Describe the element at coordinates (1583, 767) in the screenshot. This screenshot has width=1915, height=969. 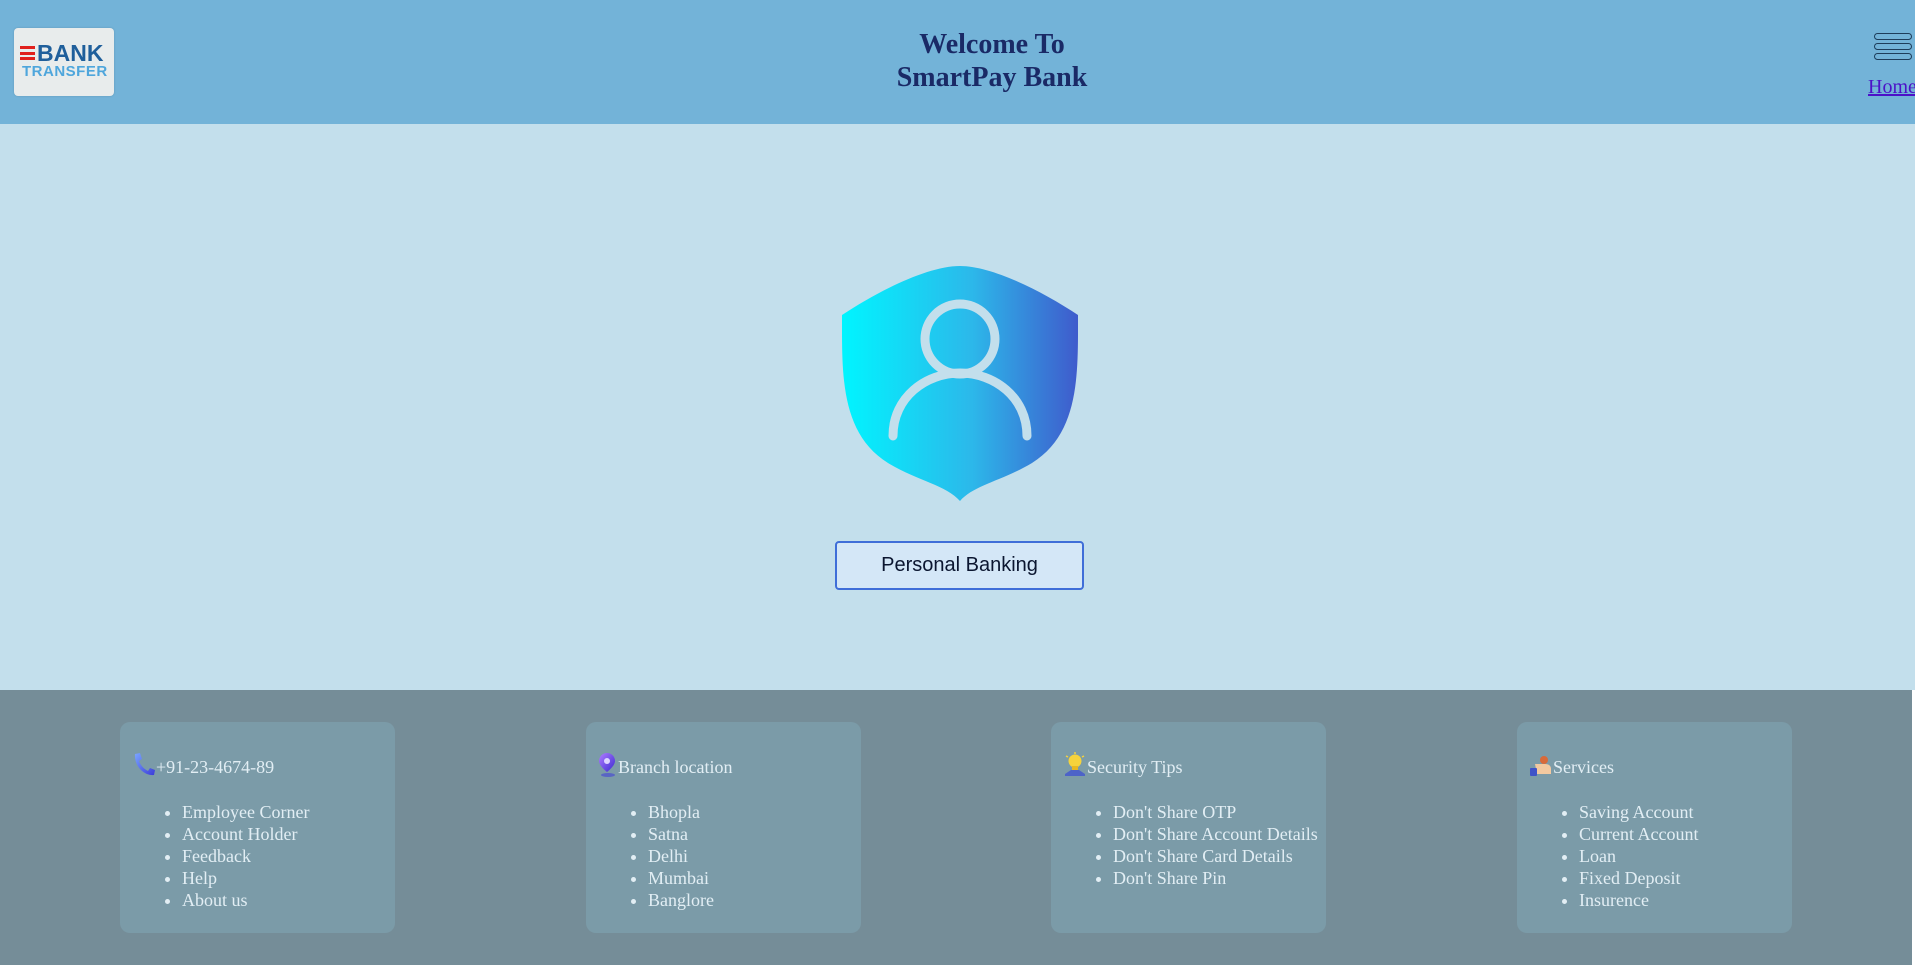
I see `footer-card-heading-text: Services` at that location.